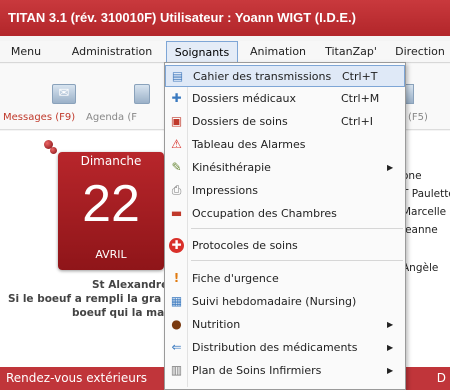 This screenshot has width=450, height=390. What do you see at coordinates (122, 313) in the screenshot?
I see `proverb-line-2: boeuf qui la man` at bounding box center [122, 313].